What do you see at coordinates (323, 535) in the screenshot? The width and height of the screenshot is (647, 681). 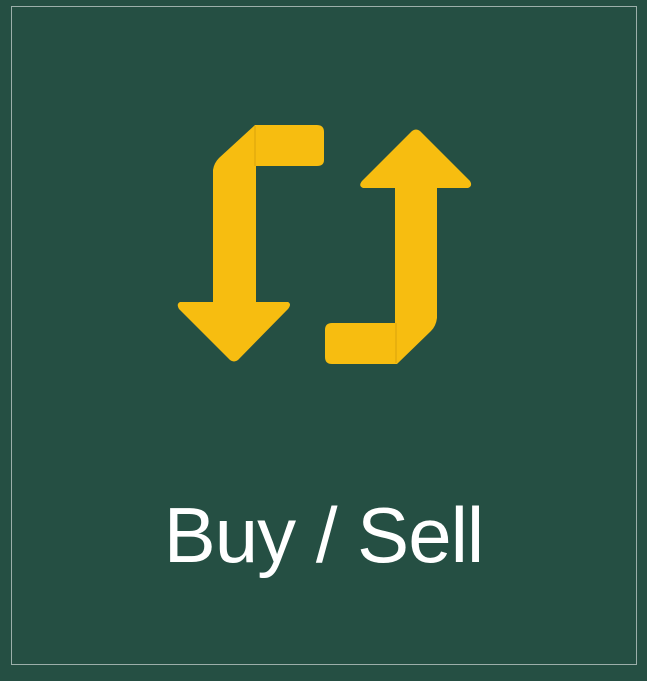 I see `tile-label: Buy / Sell` at bounding box center [323, 535].